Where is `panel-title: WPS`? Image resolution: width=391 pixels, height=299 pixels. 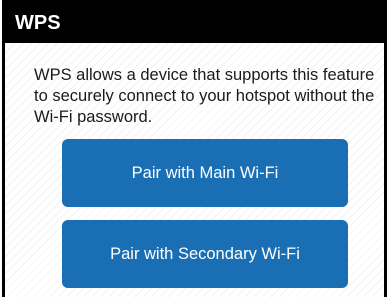
panel-title: WPS is located at coordinates (194, 23).